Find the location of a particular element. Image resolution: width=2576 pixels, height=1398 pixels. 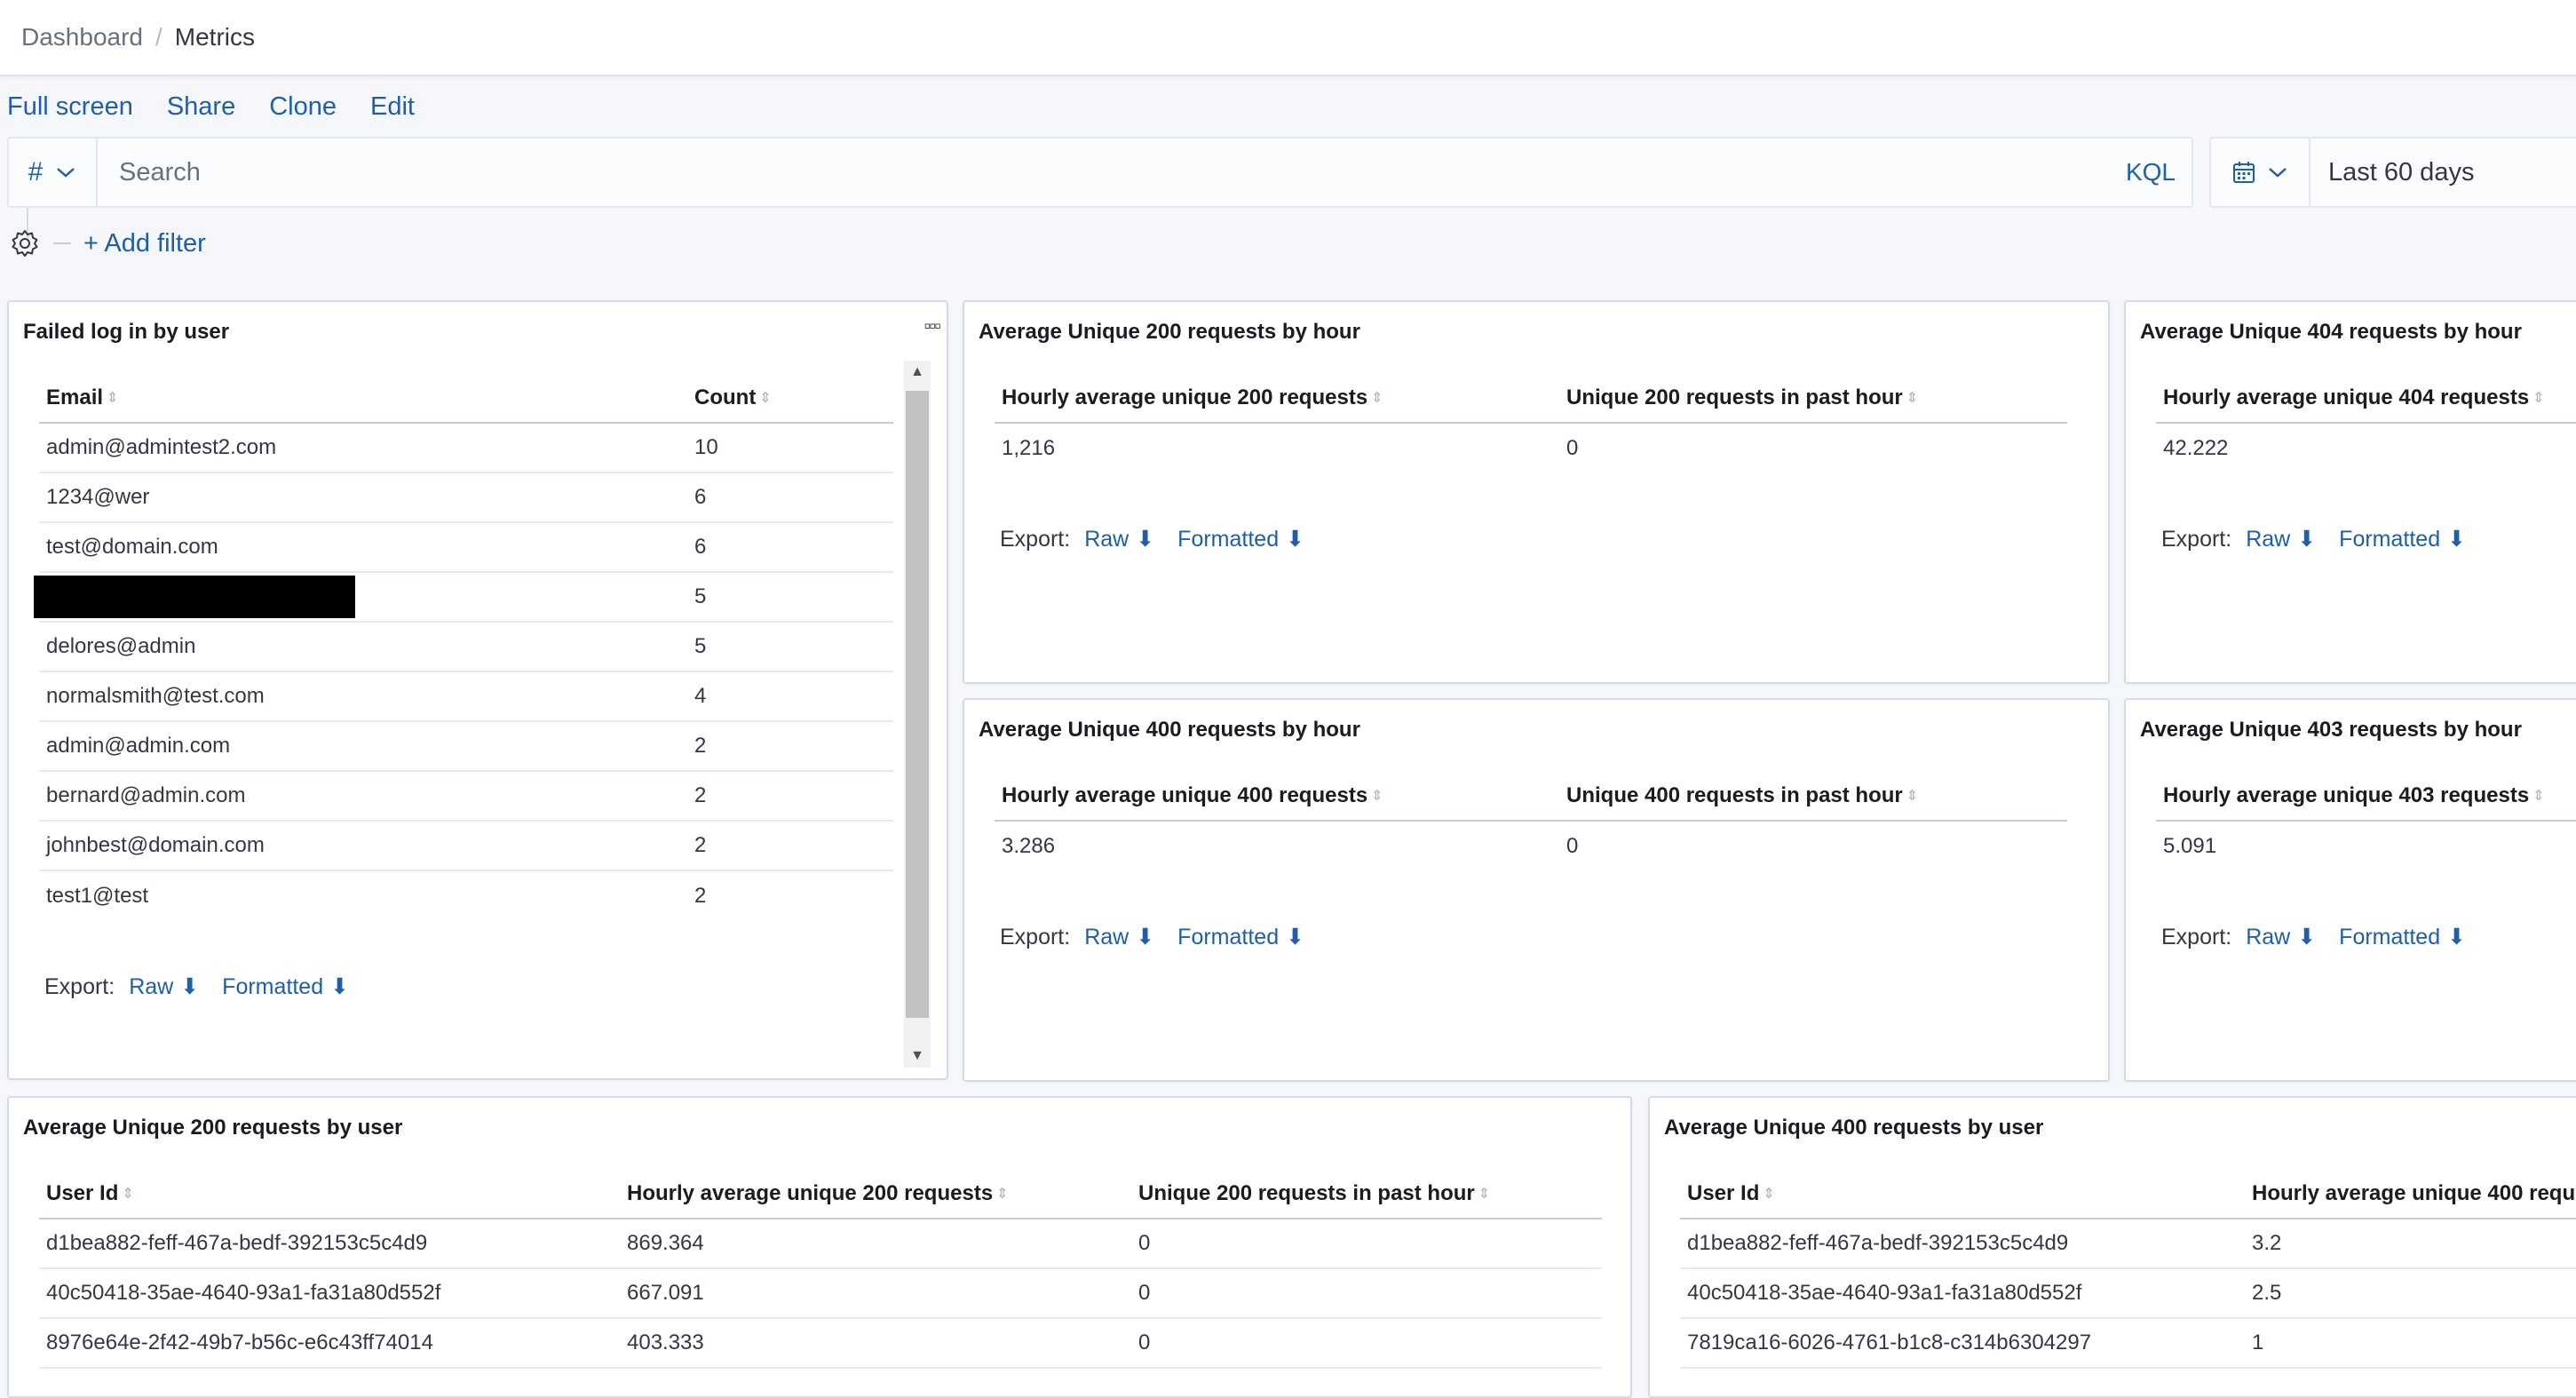

table-row: test@domain.com 6 is located at coordinates (466, 548).